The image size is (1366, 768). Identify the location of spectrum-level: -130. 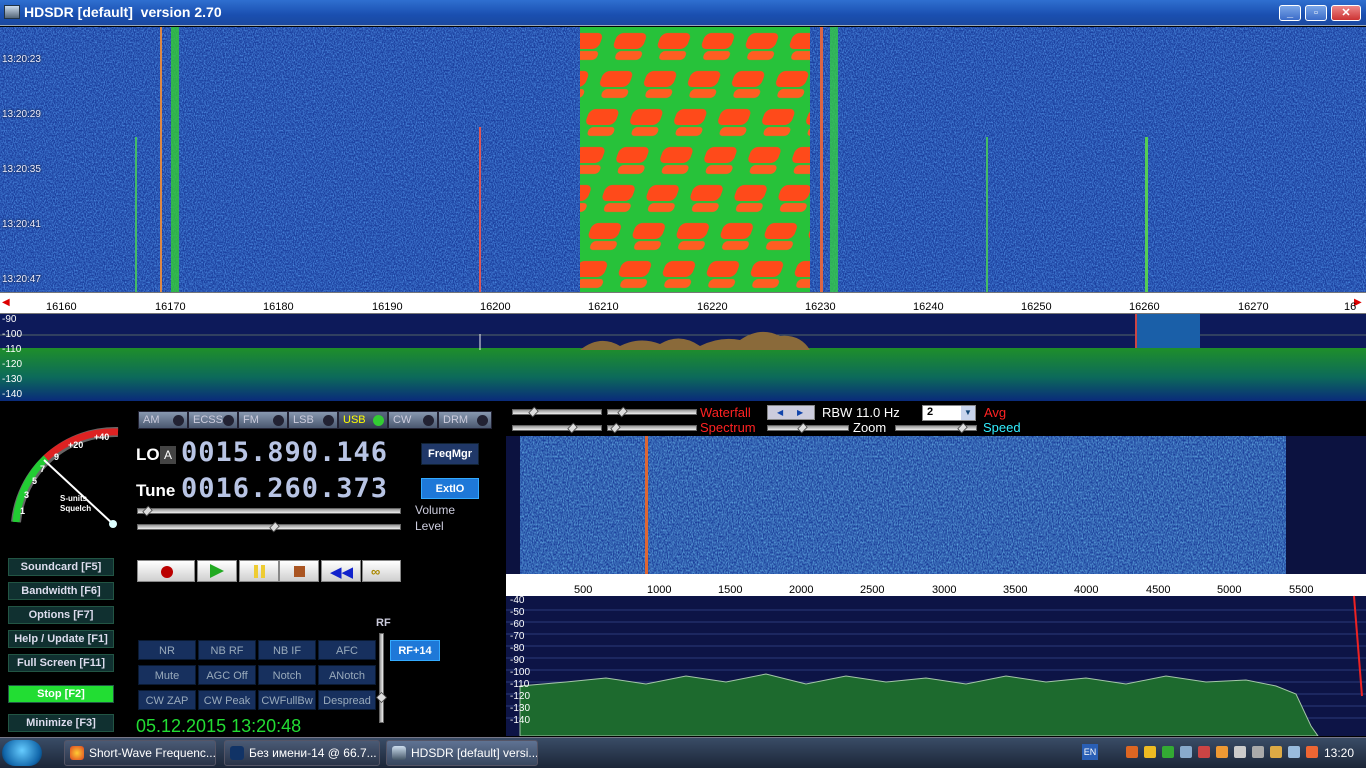
(12, 379).